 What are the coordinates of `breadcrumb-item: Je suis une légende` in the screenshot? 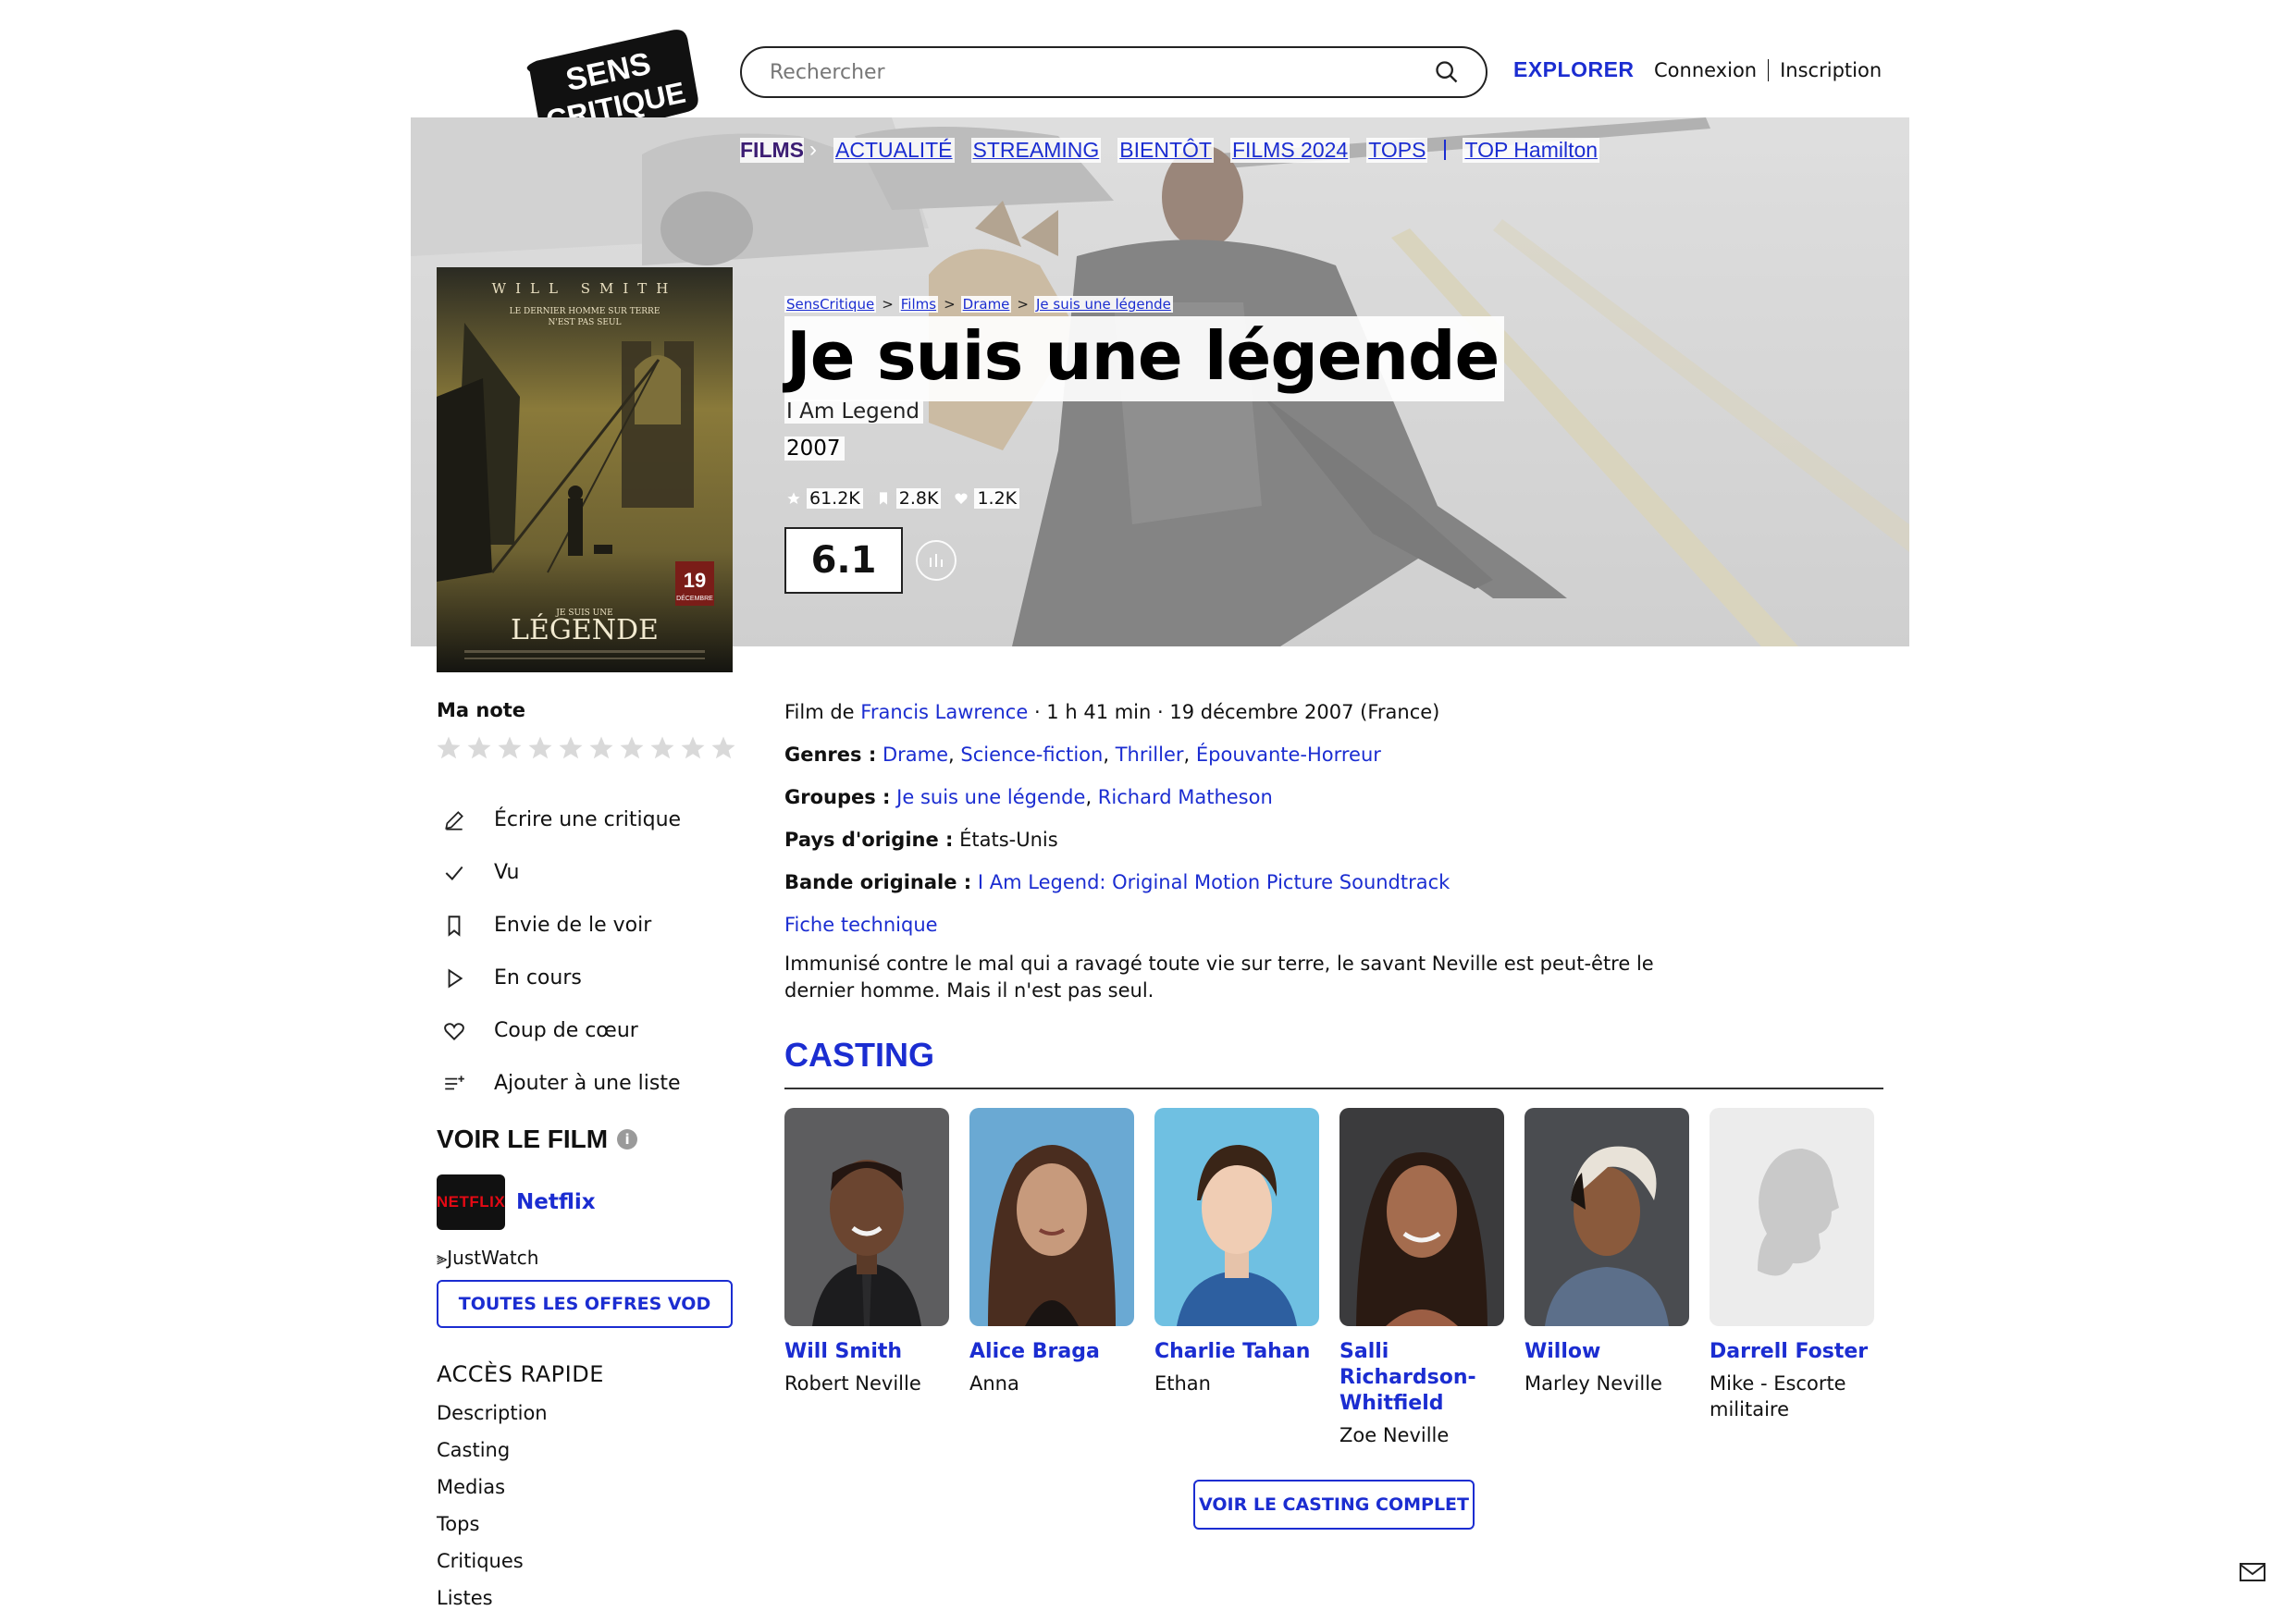 It's located at (1103, 304).